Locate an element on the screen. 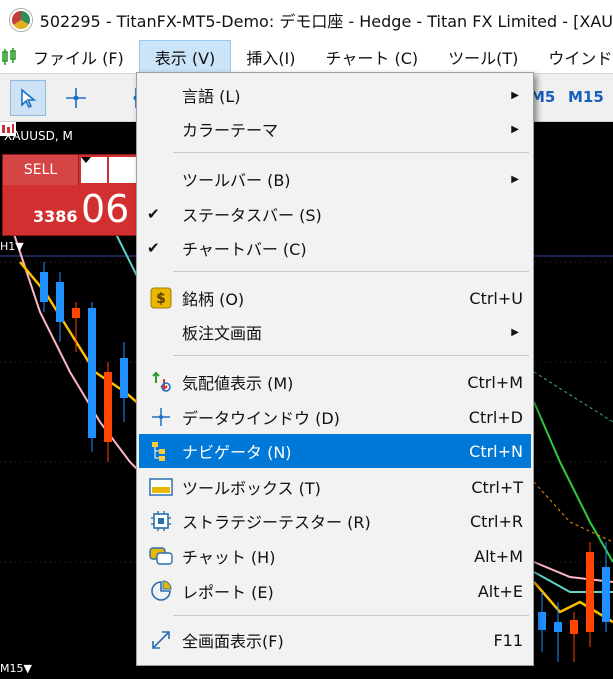 This screenshot has height=679, width=613. app-logo-icon is located at coordinates (21, 20).